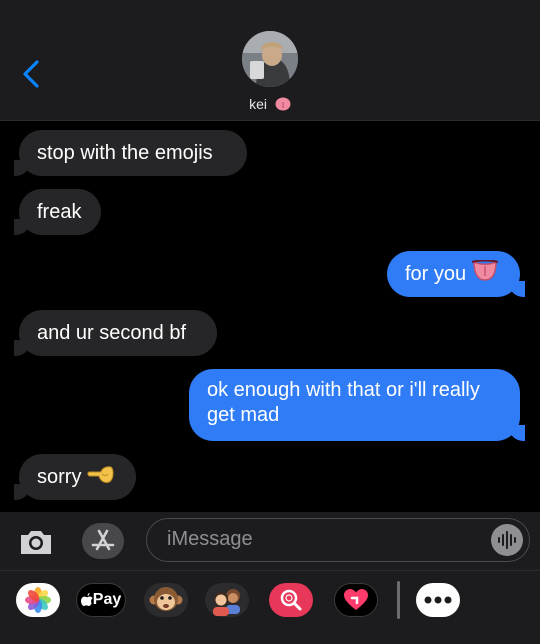 The height and width of the screenshot is (644, 540). I want to click on waveform-icon, so click(507, 540).